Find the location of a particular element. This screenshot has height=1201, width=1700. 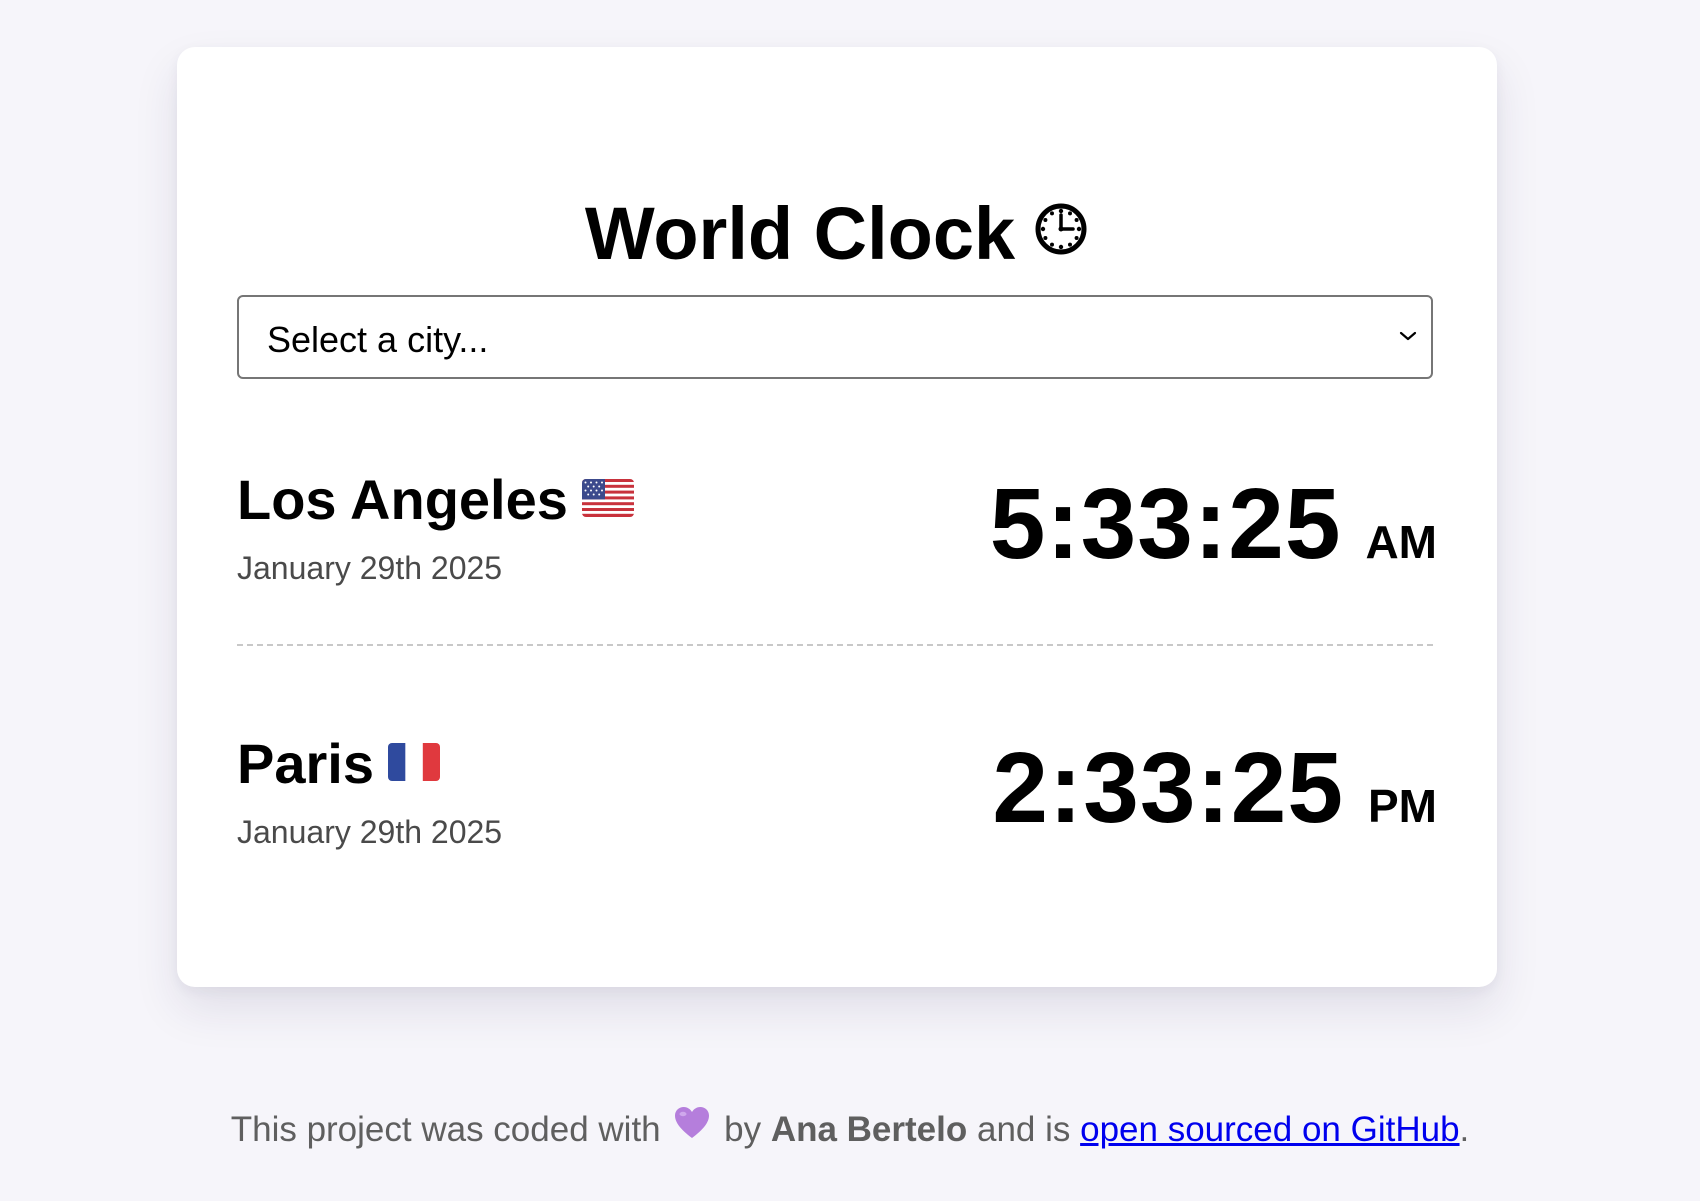

city-name-text: Los Angeles is located at coordinates (402, 499).